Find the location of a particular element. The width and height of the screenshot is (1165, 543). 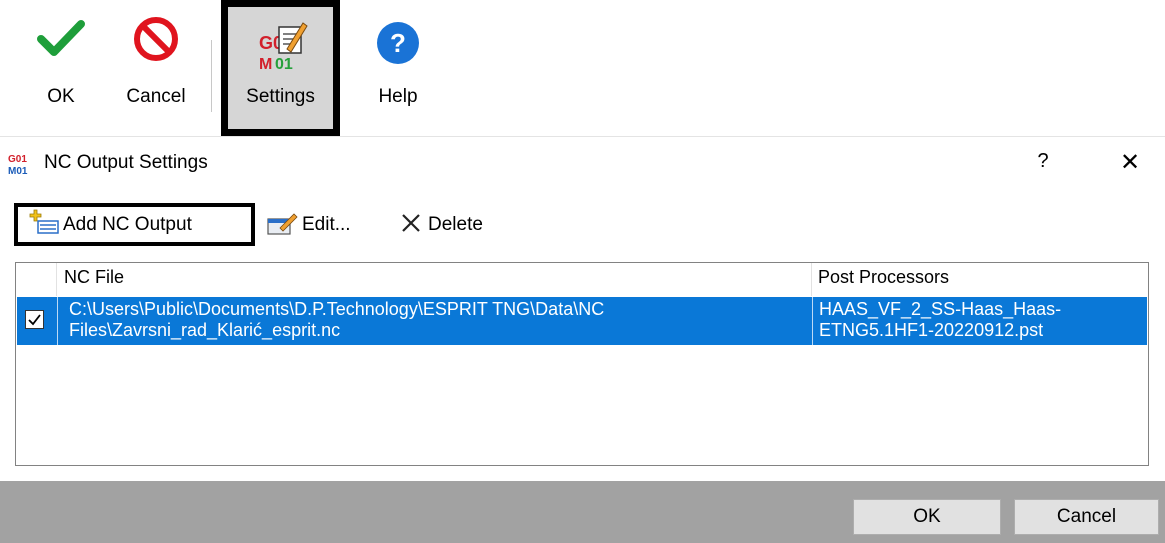

ribbon-help-label: Help is located at coordinates (398, 96).